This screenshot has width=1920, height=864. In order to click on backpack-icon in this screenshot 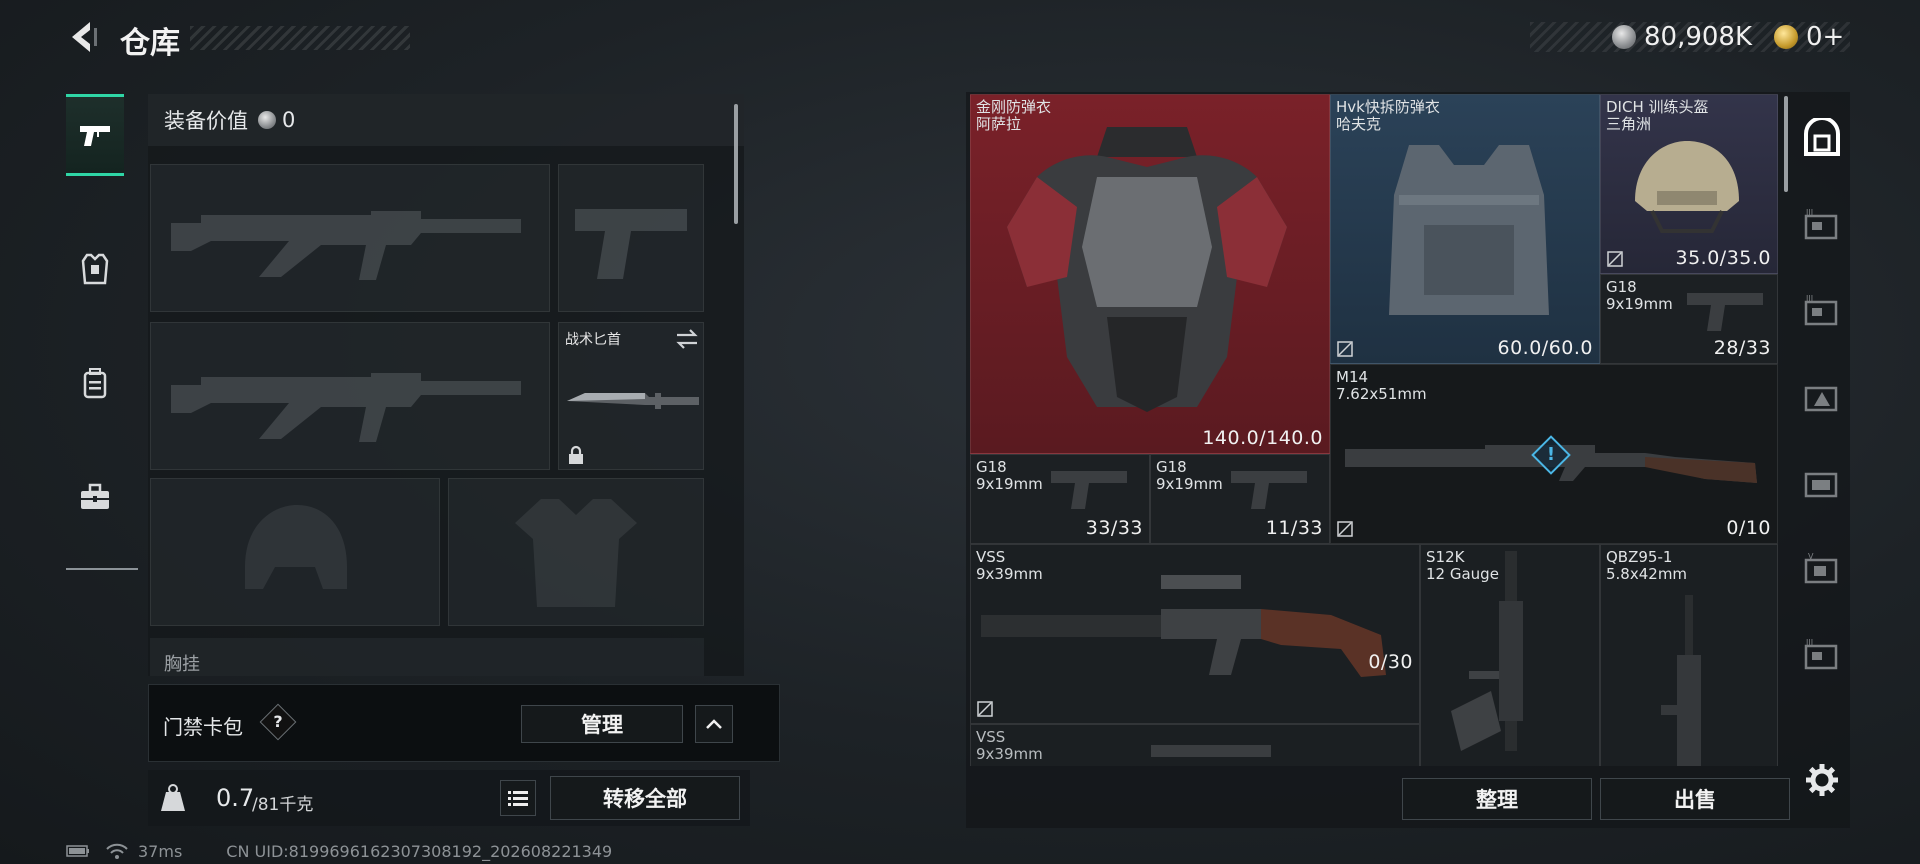, I will do `click(95, 383)`.